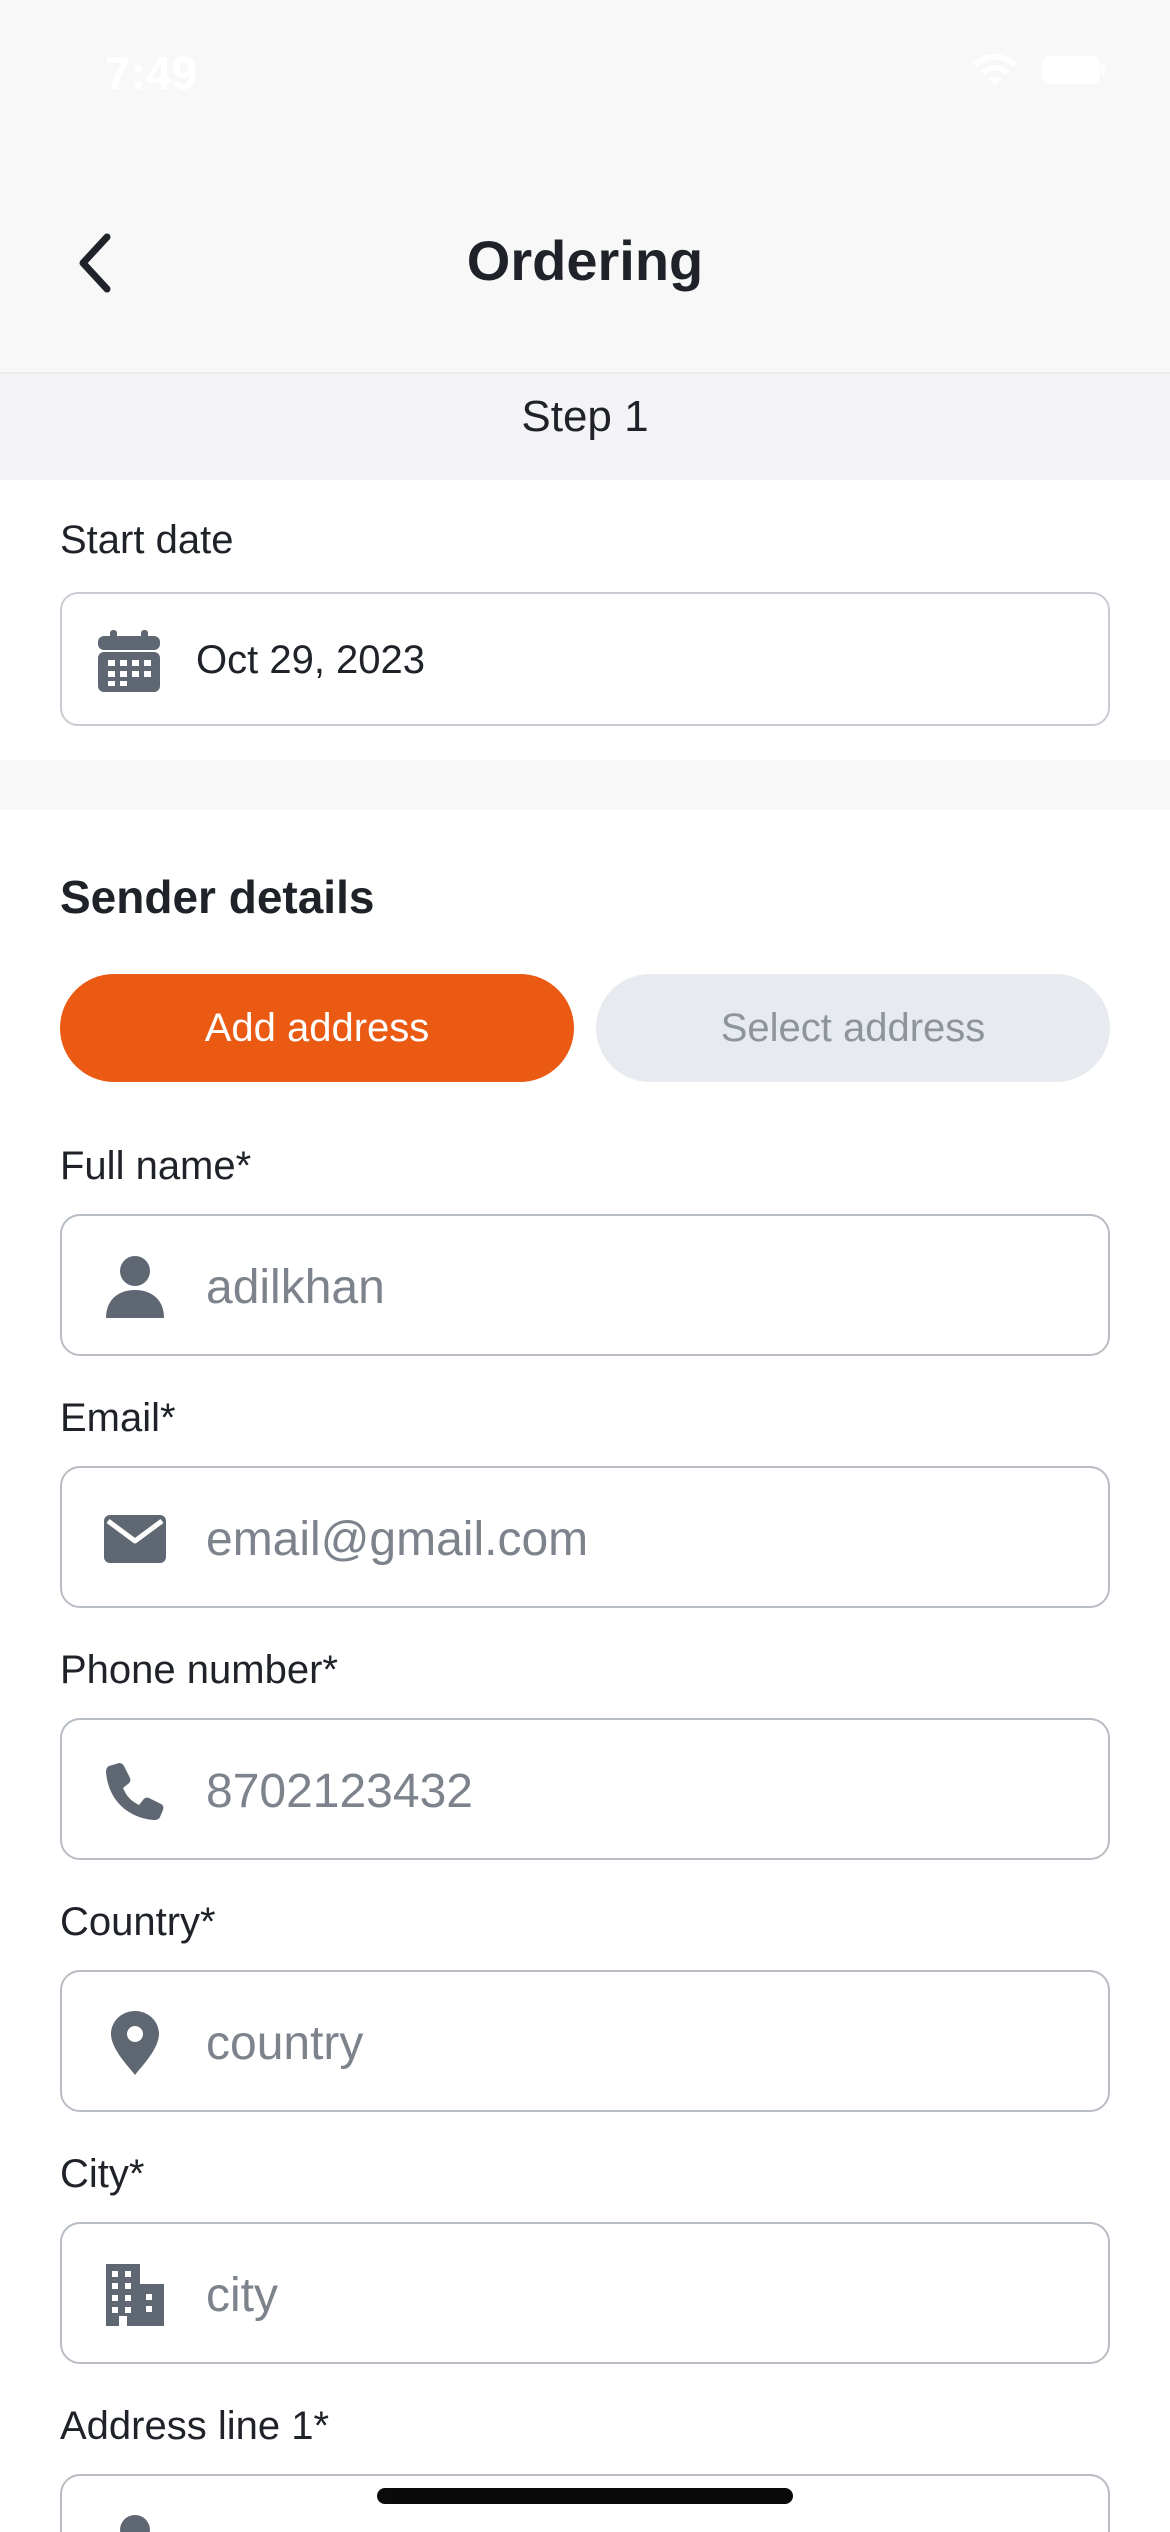 This screenshot has height=2532, width=1170. I want to click on add-address-button: Add address, so click(317, 1028).